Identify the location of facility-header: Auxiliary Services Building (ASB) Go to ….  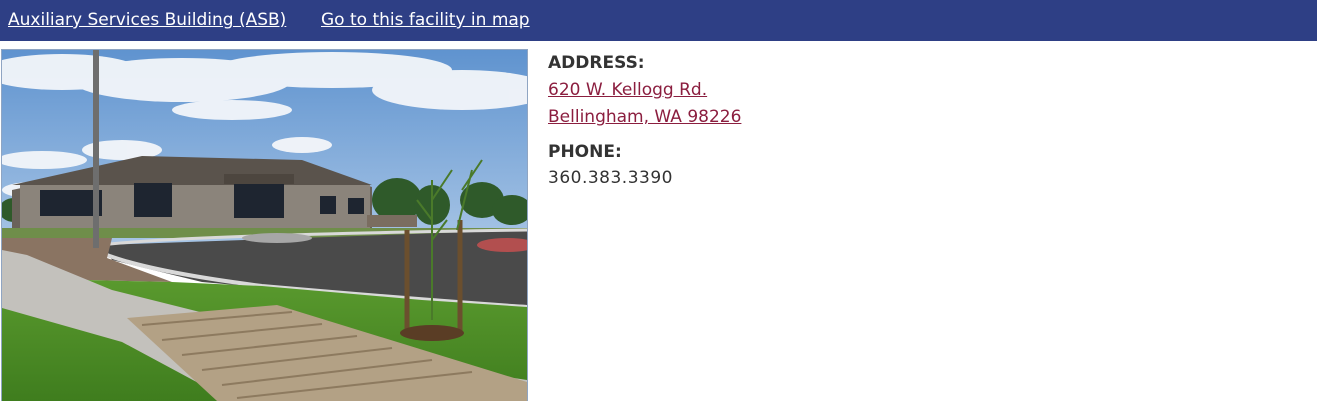
(659, 20).